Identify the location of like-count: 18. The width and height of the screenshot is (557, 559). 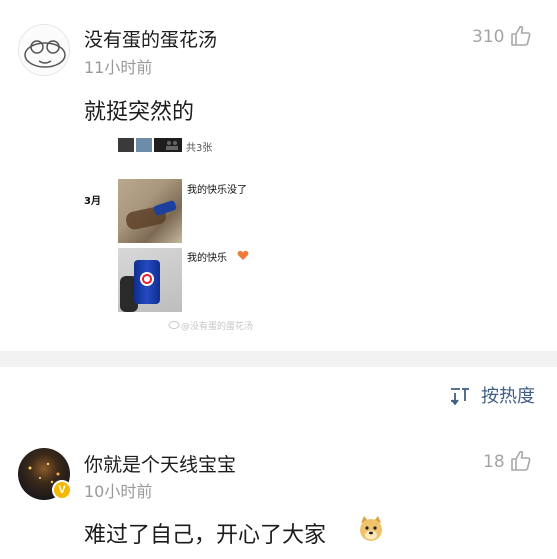
(494, 462).